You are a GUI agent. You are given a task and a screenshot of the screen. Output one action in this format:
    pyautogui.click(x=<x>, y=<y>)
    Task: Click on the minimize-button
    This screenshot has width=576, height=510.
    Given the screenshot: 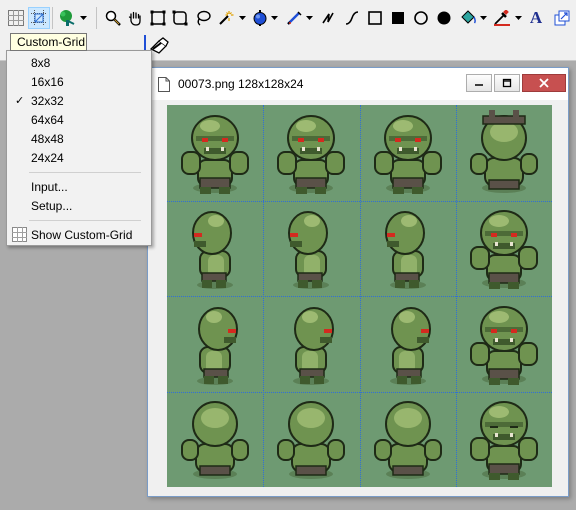 What is the action you would take?
    pyautogui.click(x=479, y=83)
    